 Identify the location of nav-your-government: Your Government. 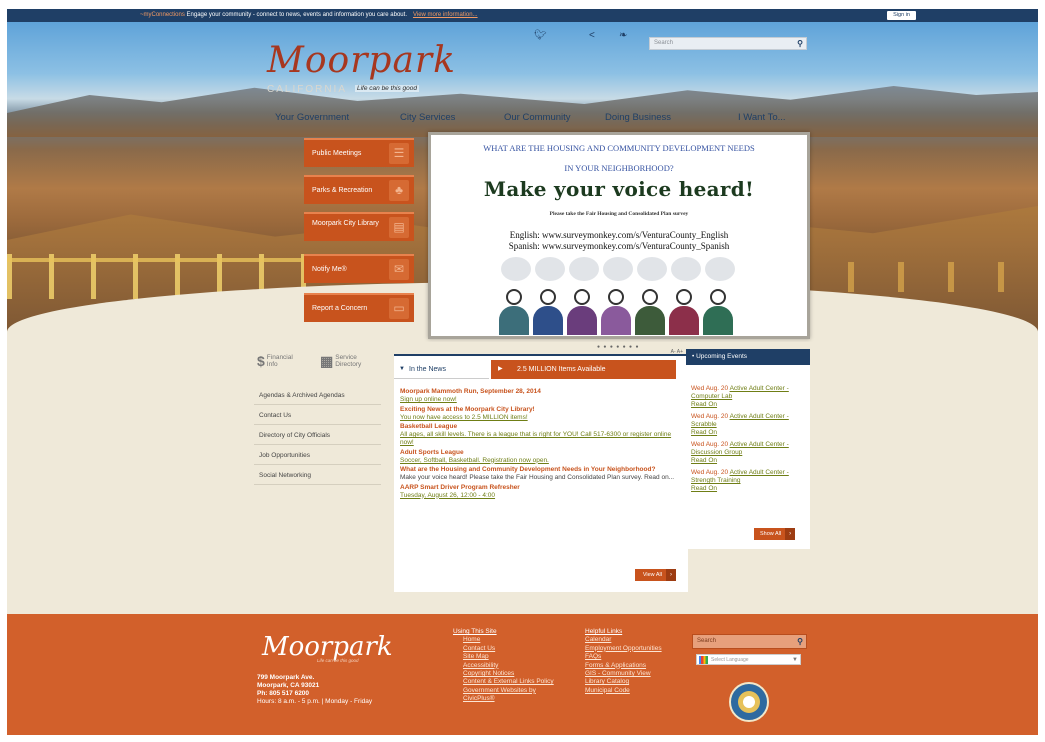
(312, 117).